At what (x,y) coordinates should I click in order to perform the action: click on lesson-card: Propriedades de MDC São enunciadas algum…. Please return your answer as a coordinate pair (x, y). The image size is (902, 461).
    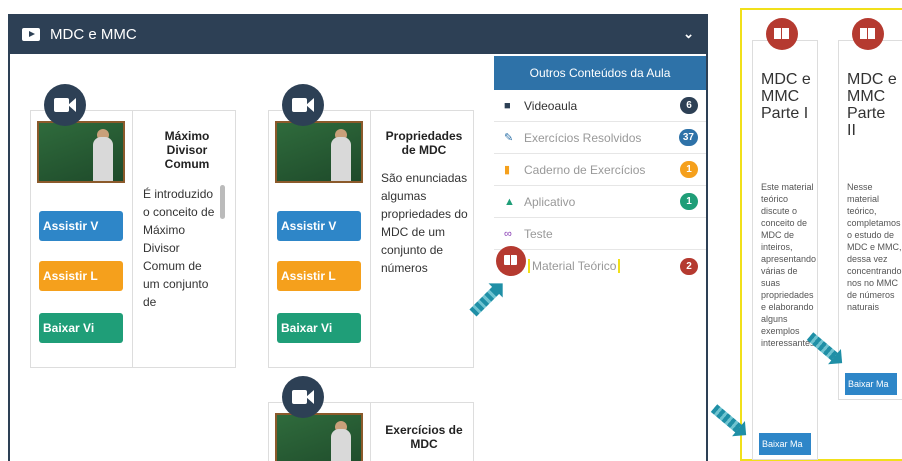
    Looking at the image, I should click on (371, 239).